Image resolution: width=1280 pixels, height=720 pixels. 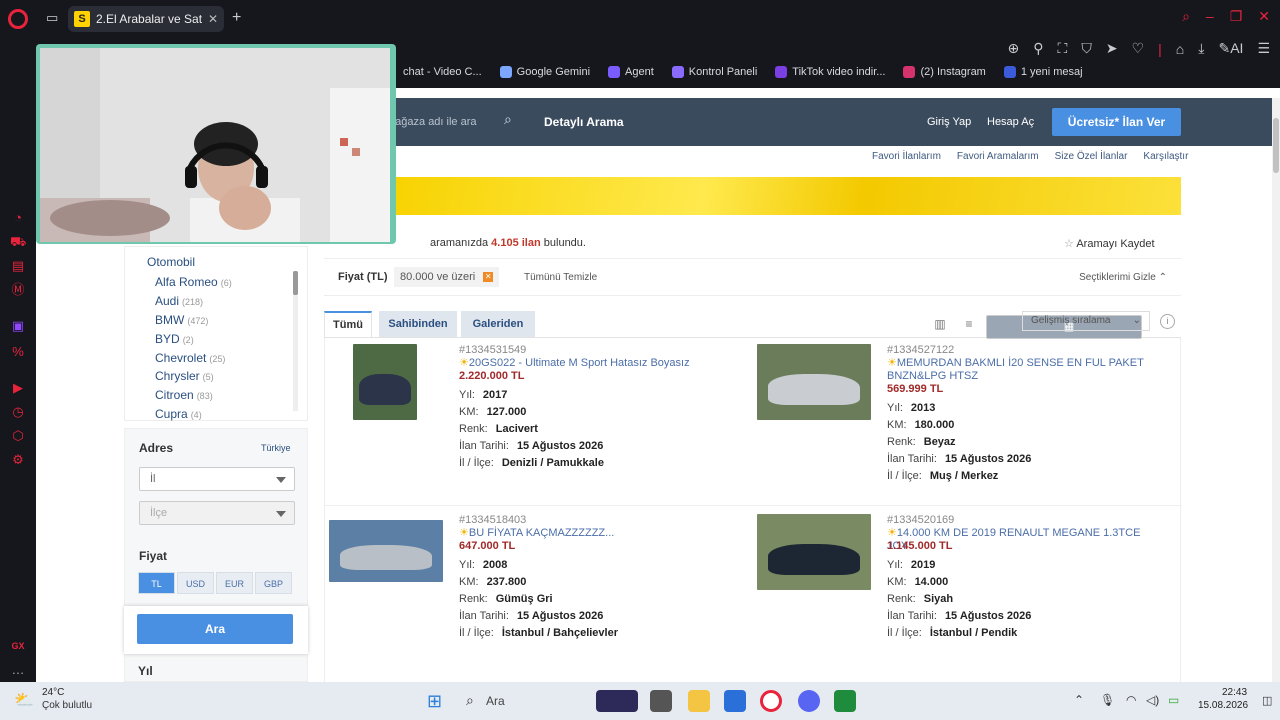 What do you see at coordinates (236, 18) in the screenshot?
I see `new-tab-button: +` at bounding box center [236, 18].